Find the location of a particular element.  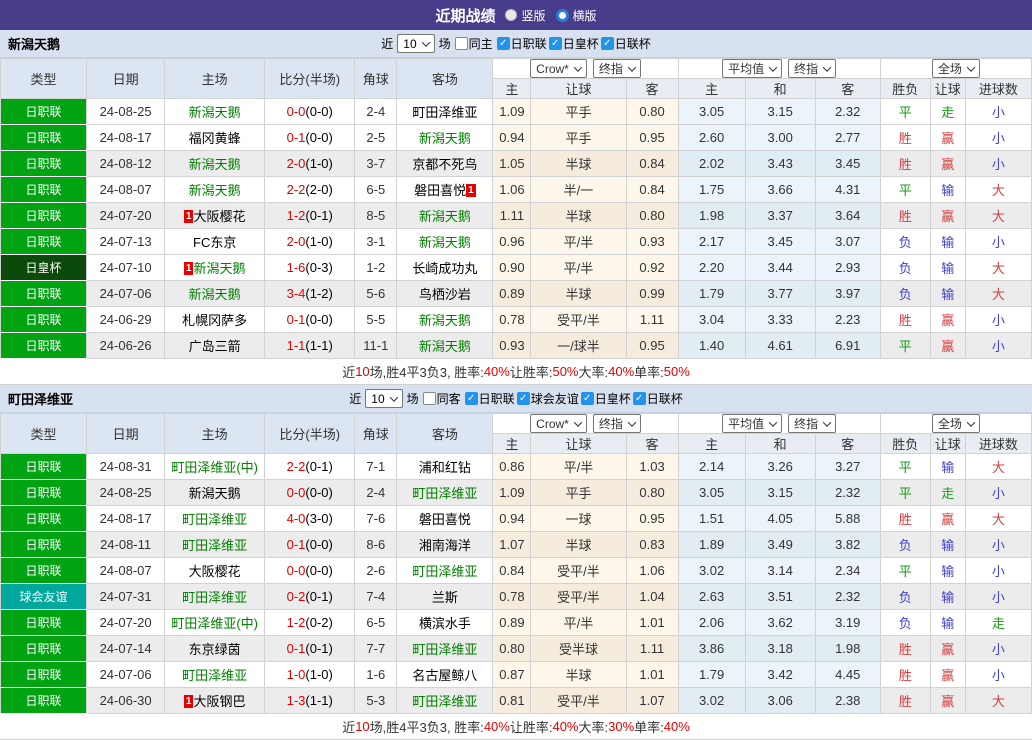

odds-home: 0.78 is located at coordinates (512, 596).